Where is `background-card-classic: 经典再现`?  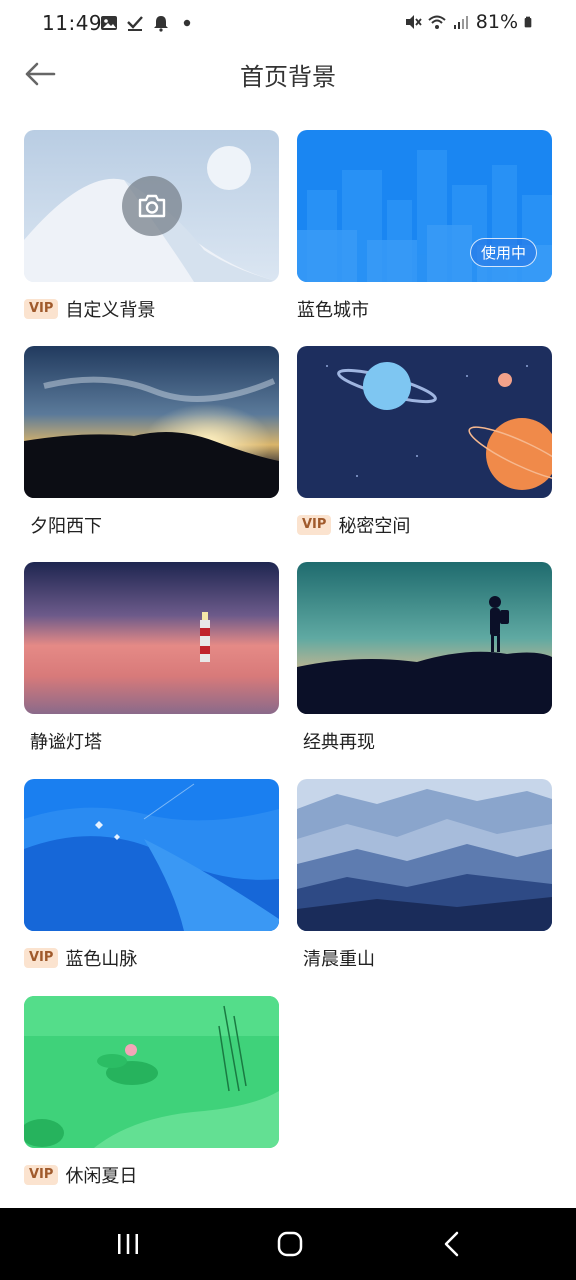
background-card-classic: 经典再现 is located at coordinates (424, 657).